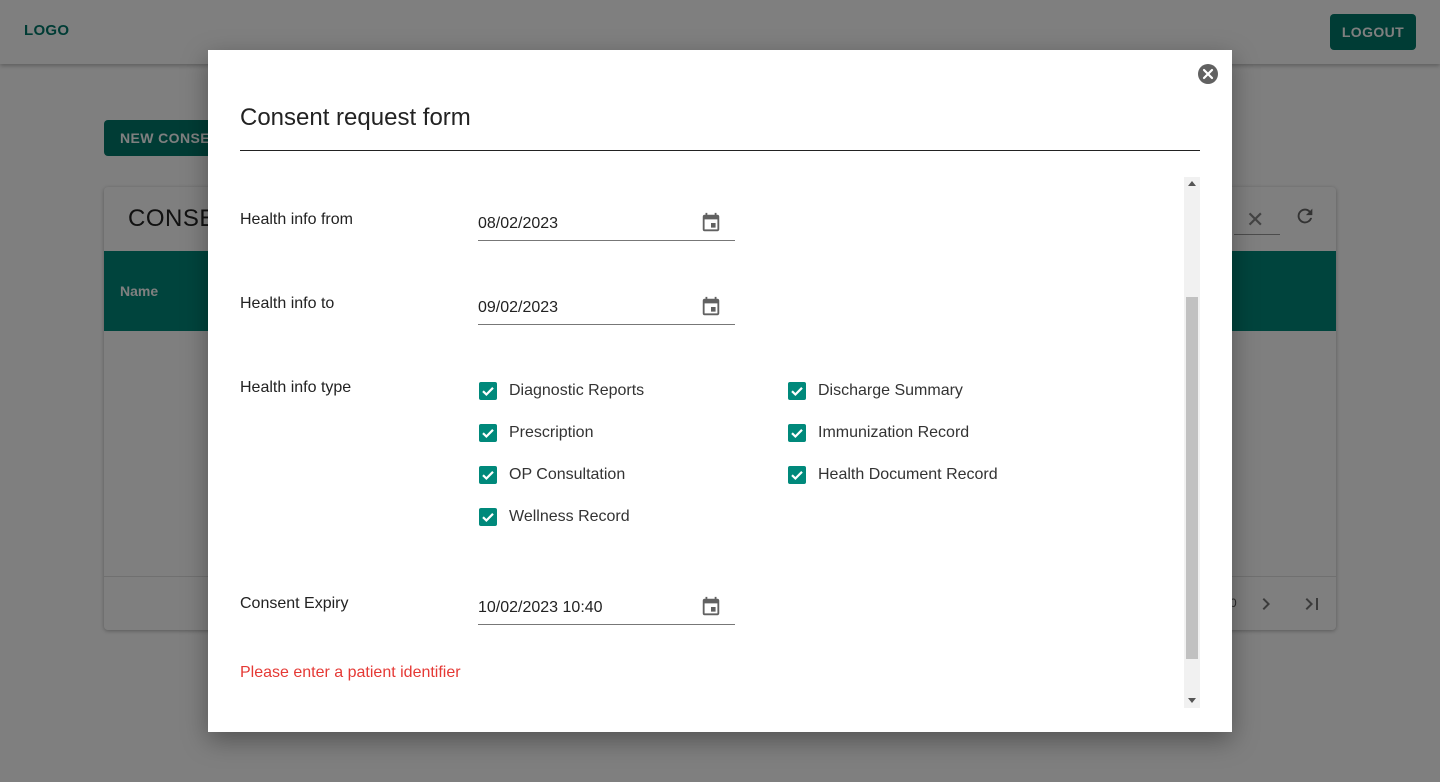  Describe the element at coordinates (296, 219) in the screenshot. I see `health-info-from-label: Health info from` at that location.